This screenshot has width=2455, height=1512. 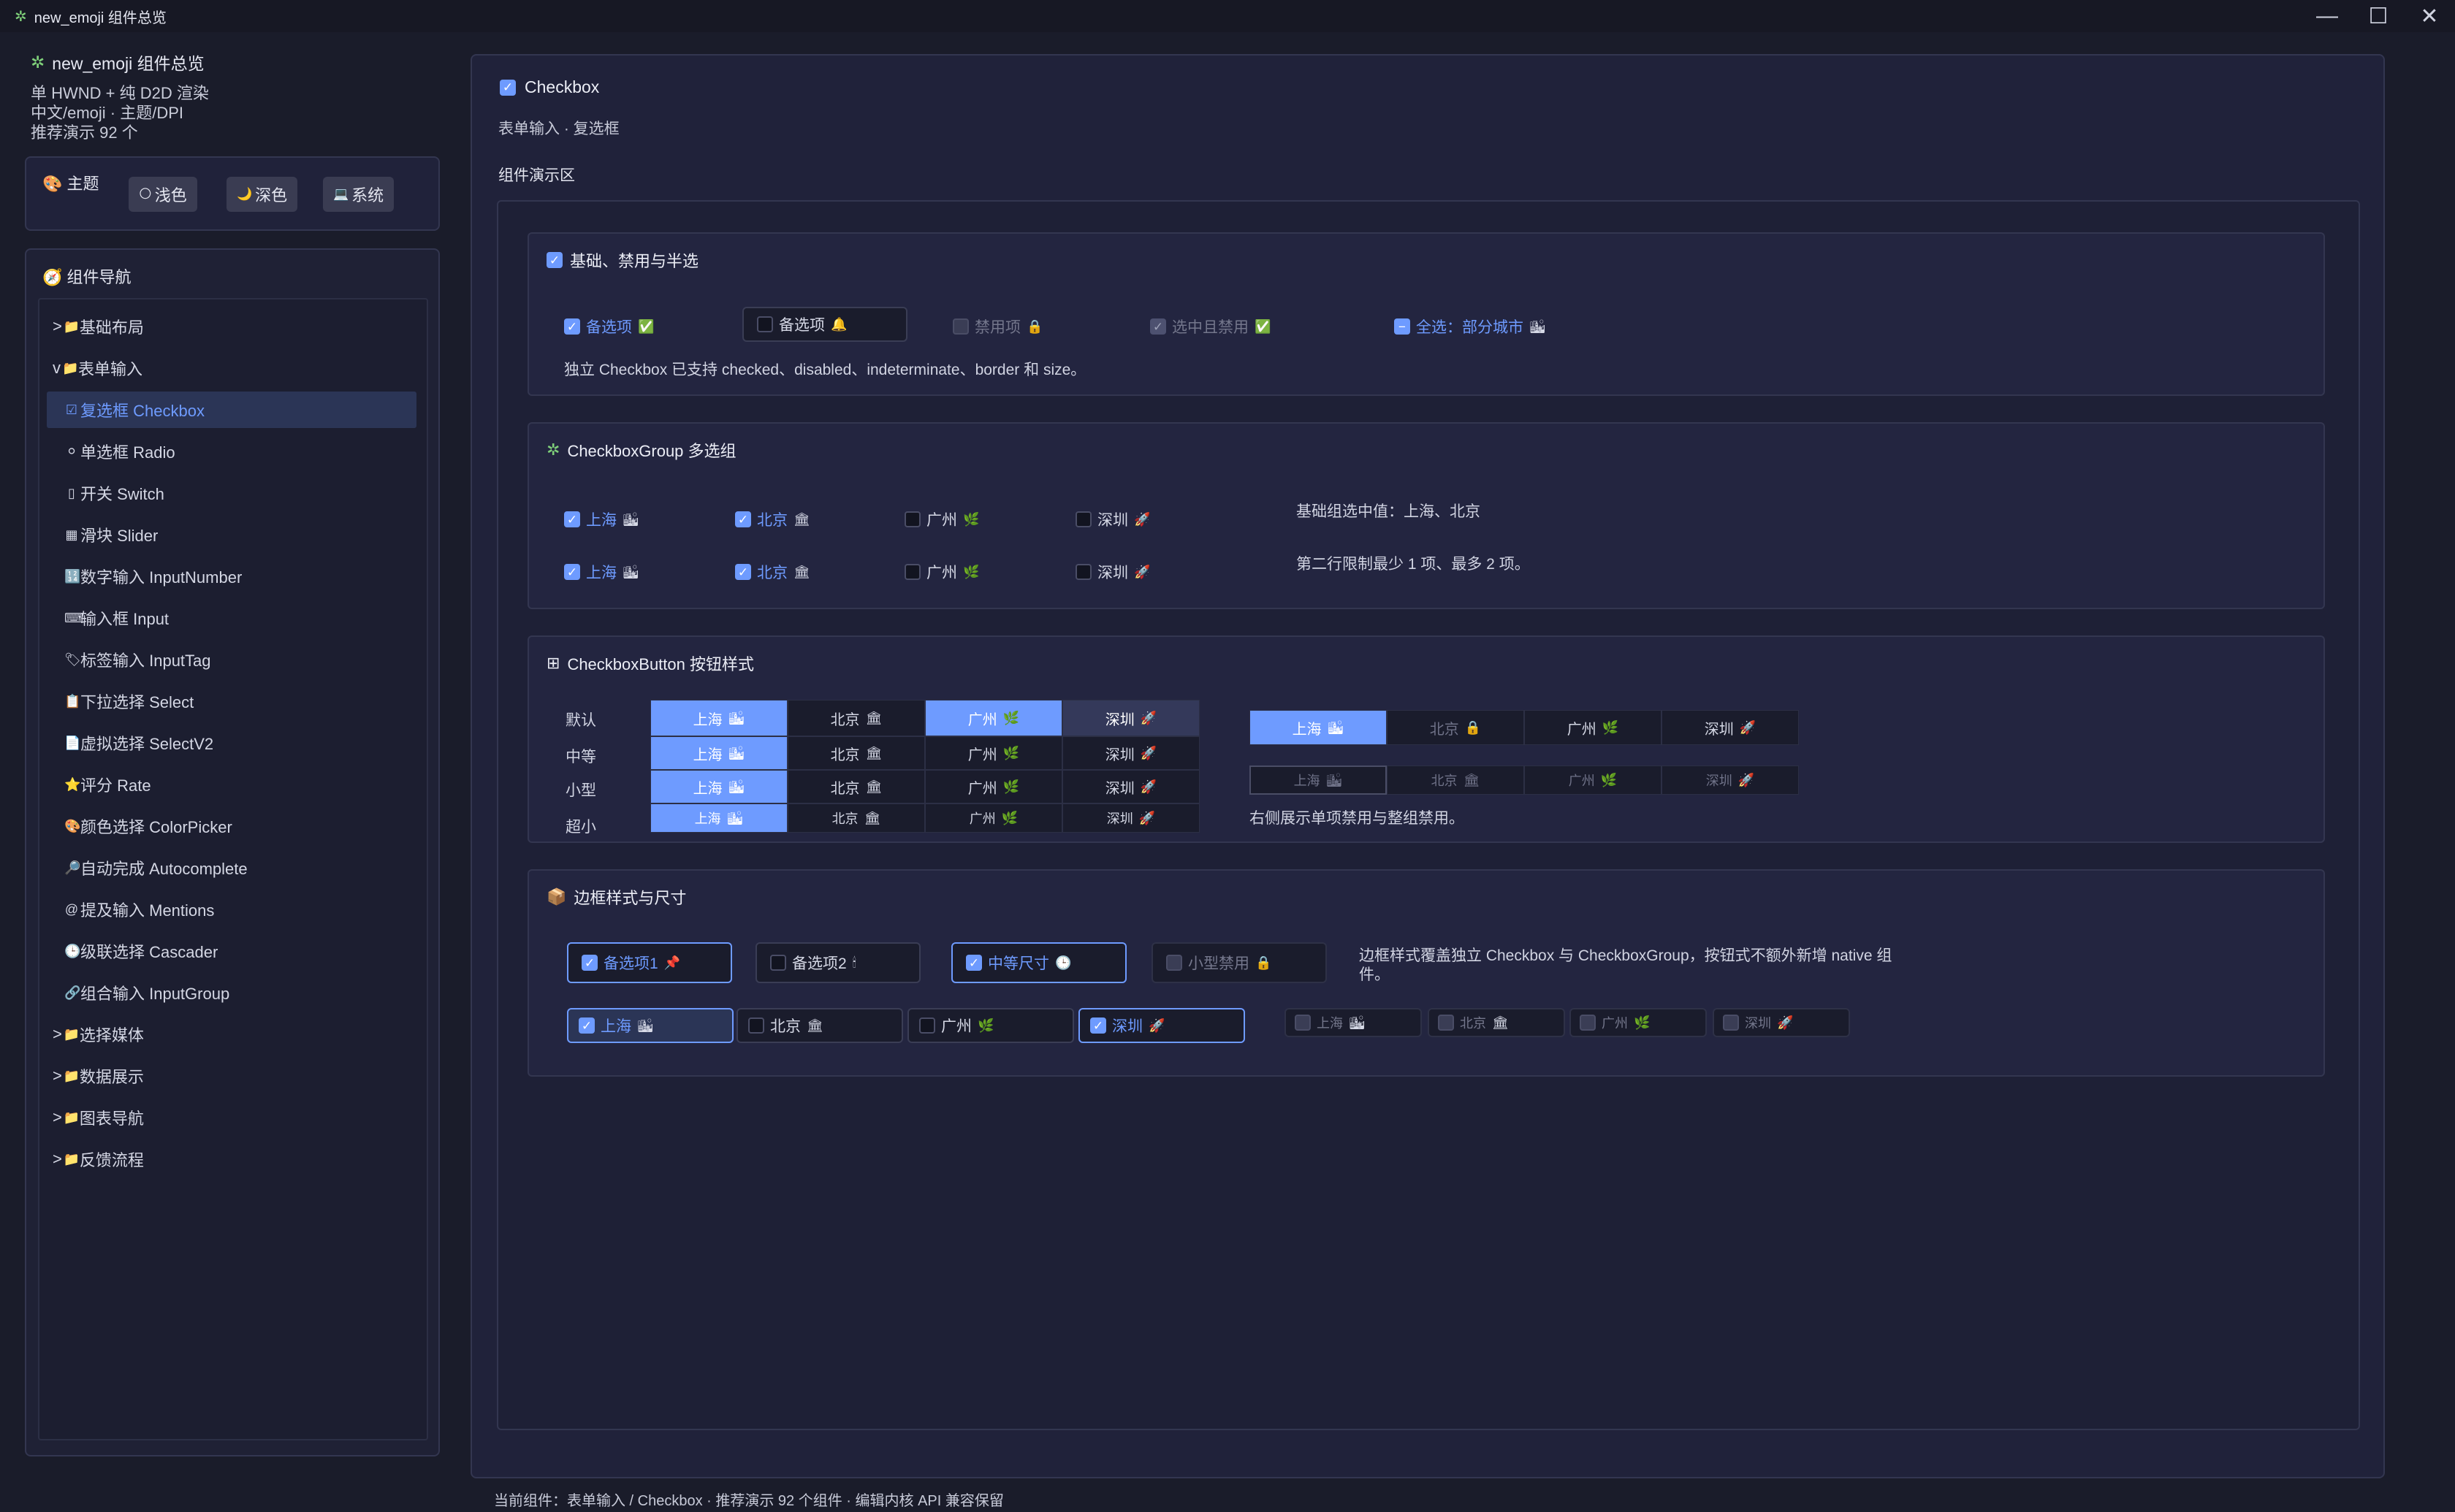 I want to click on nav-item-label: 开关 Switch, so click(x=122, y=494).